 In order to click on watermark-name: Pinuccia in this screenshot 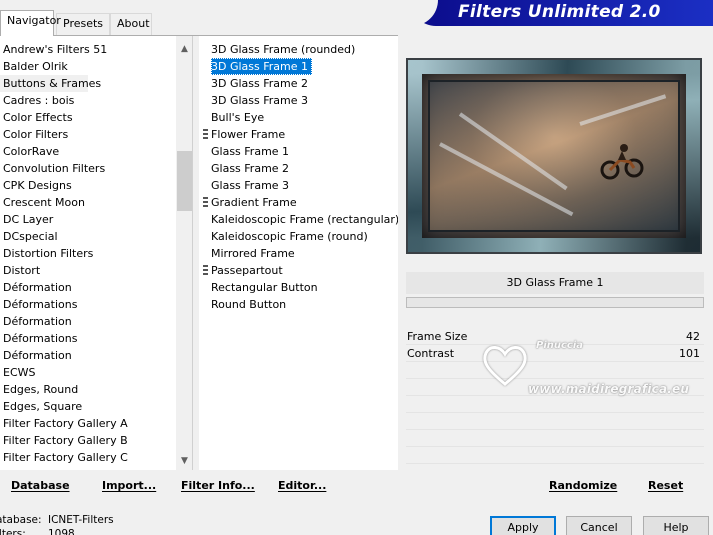, I will do `click(560, 345)`.